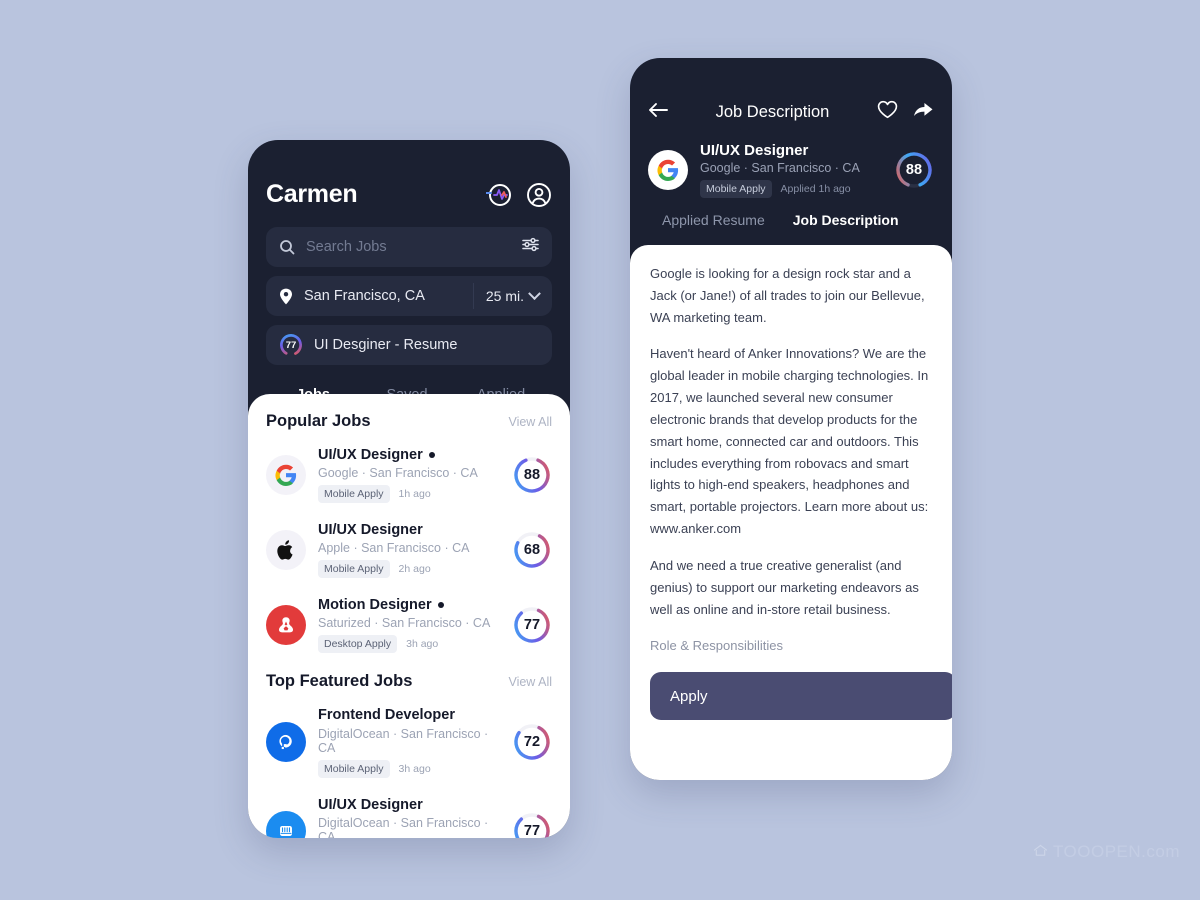  Describe the element at coordinates (312, 194) in the screenshot. I see `app-brand-title: Carmen` at that location.